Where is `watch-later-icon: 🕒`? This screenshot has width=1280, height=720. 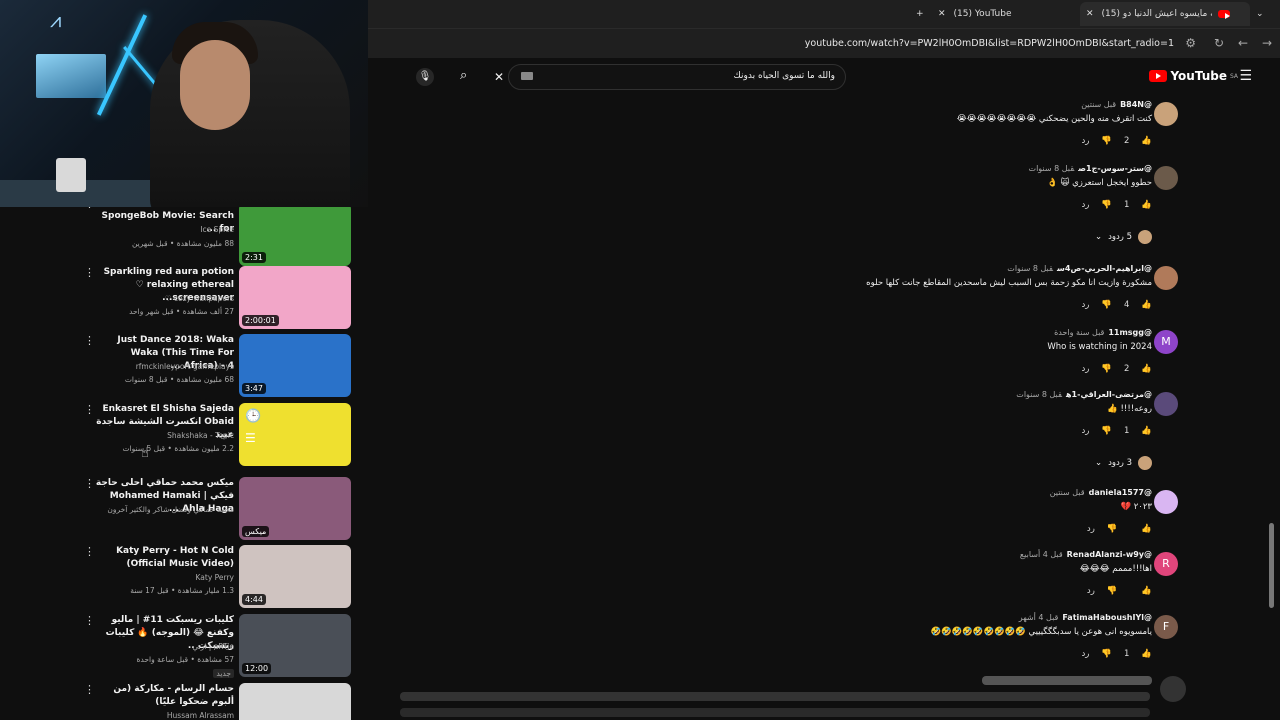 watch-later-icon: 🕒 is located at coordinates (253, 416).